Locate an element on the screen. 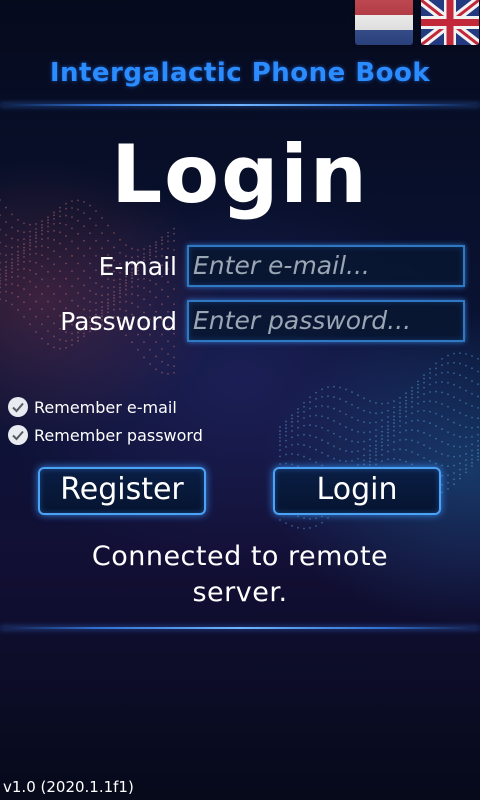  email-input is located at coordinates (326, 266).